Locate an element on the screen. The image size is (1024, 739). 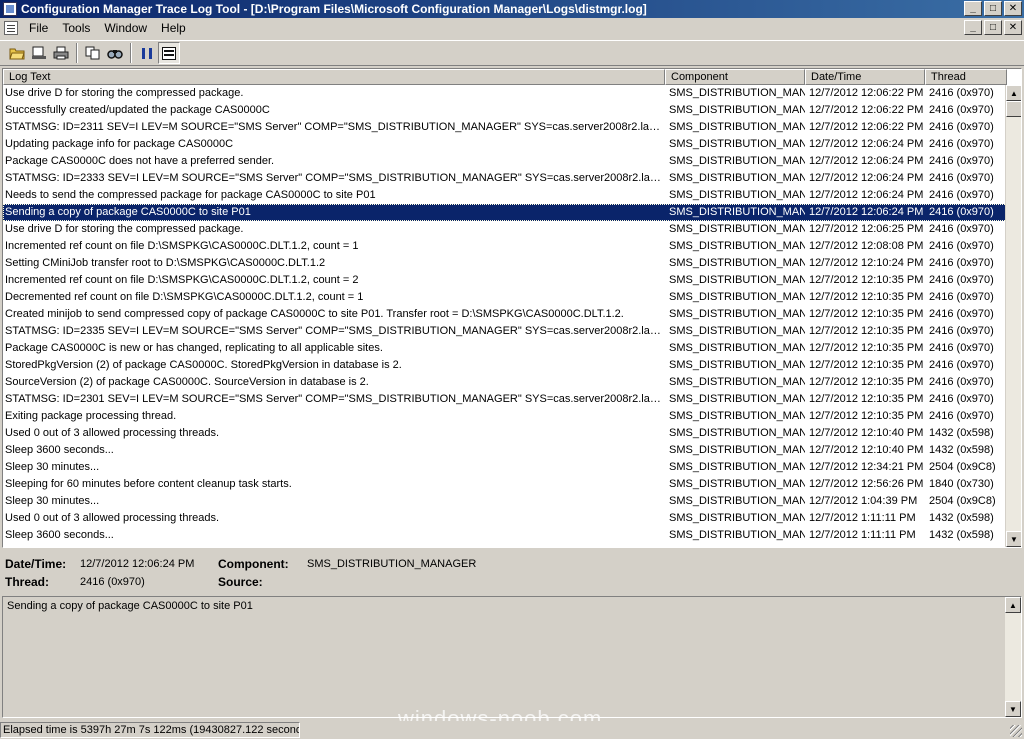
thread-cell: 1840 (0x730) is located at coordinates (961, 484).